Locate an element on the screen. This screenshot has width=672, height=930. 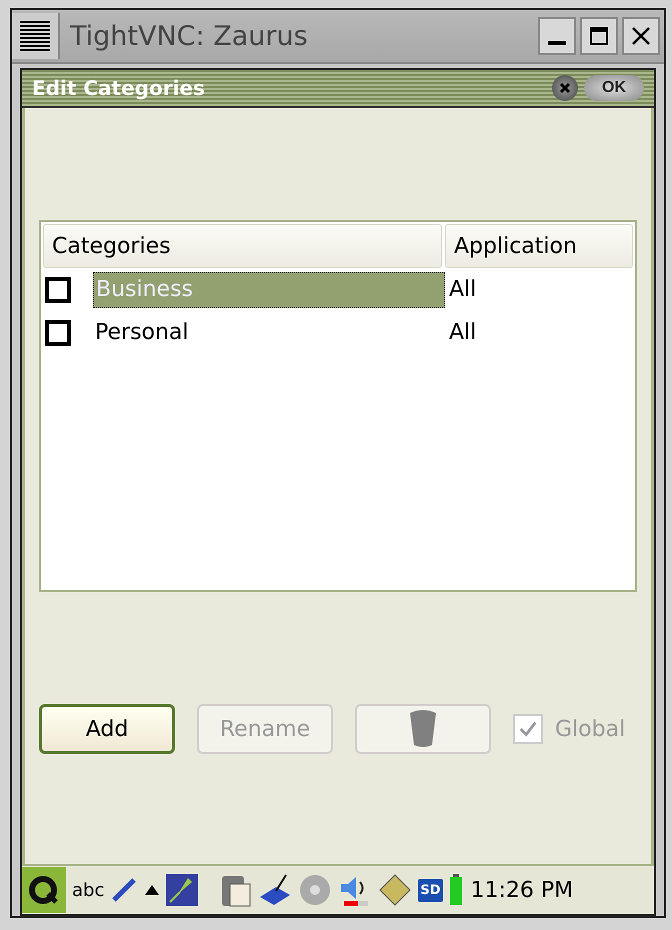
card-icon is located at coordinates (395, 890).